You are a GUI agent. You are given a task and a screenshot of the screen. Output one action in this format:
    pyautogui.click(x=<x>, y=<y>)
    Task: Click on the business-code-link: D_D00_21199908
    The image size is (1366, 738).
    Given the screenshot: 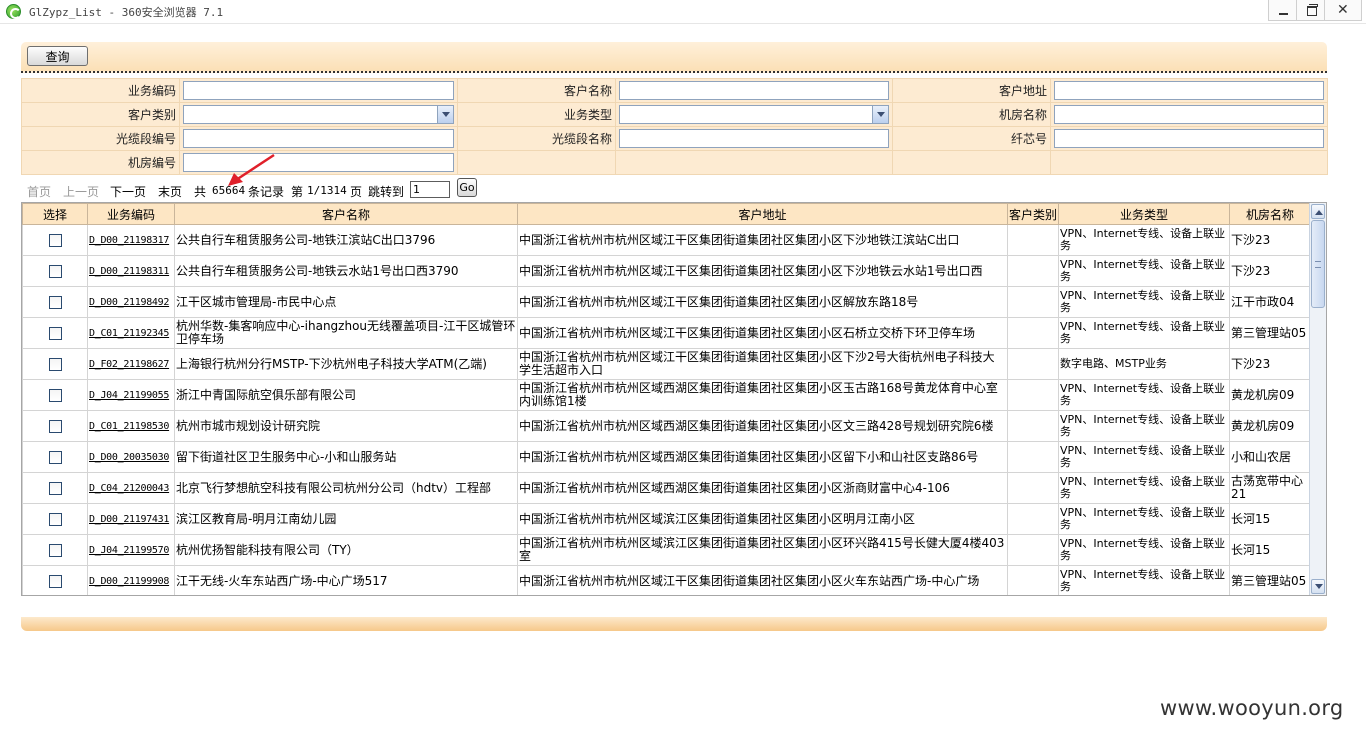 What is the action you would take?
    pyautogui.click(x=131, y=580)
    